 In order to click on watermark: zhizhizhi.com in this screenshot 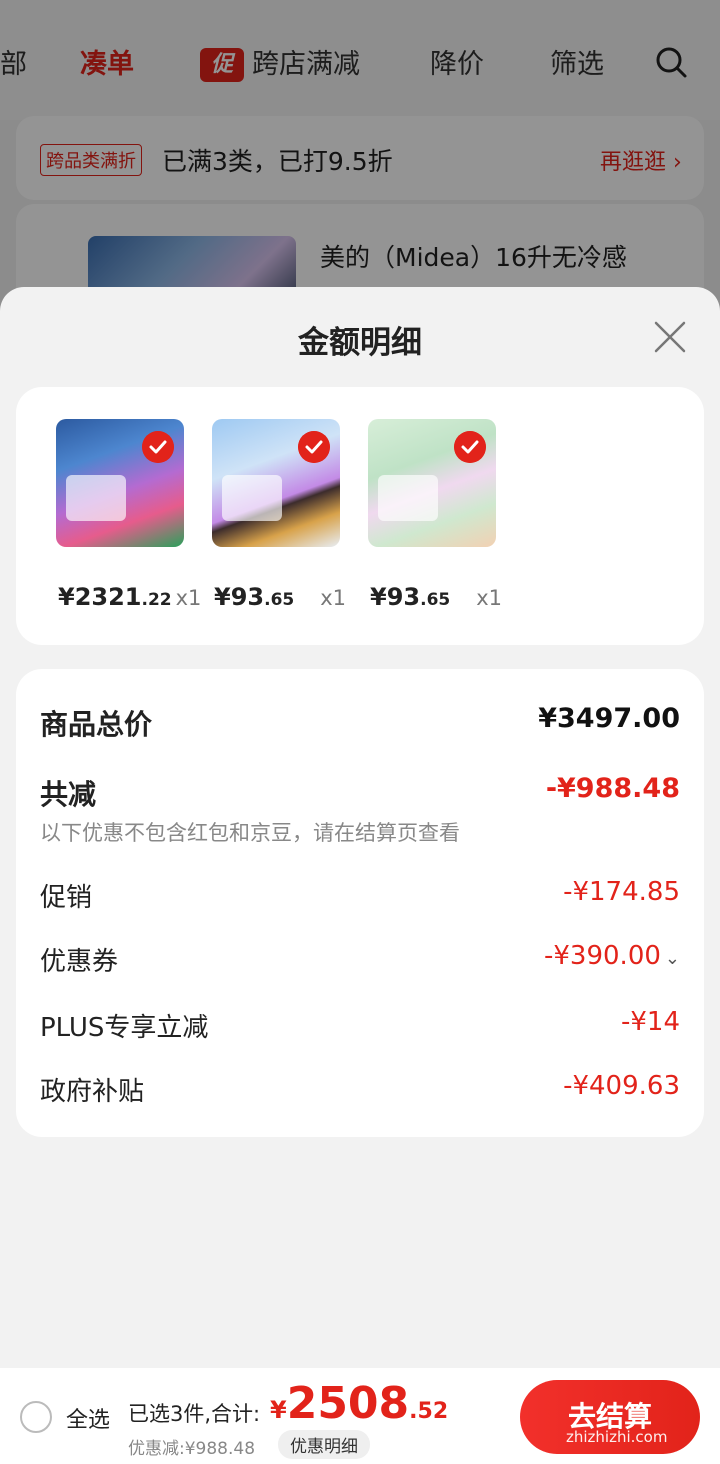, I will do `click(617, 1437)`.